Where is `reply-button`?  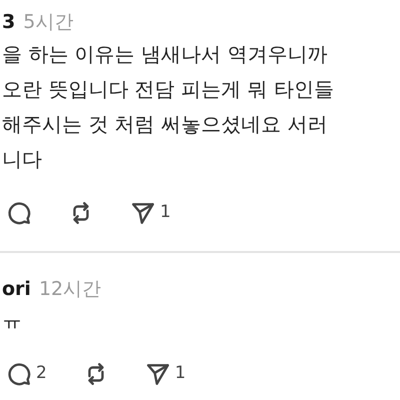
reply-button is located at coordinates (19, 213).